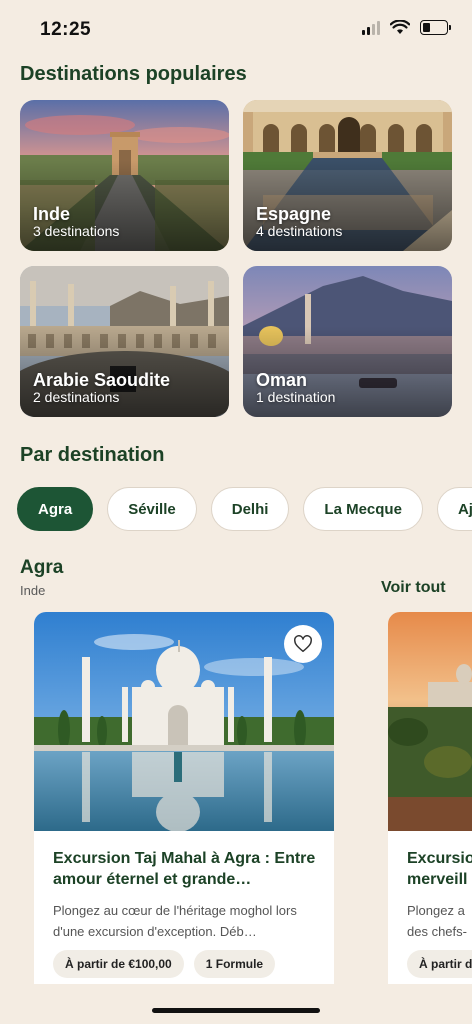 The image size is (472, 1024). What do you see at coordinates (152, 509) in the screenshot?
I see `chip-seville: Séville` at bounding box center [152, 509].